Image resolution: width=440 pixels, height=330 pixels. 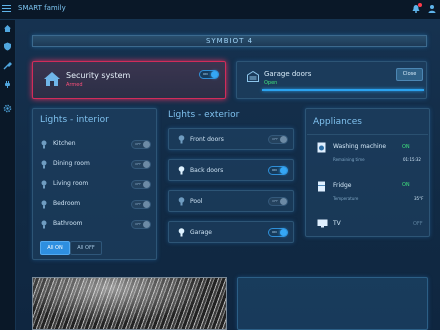 What do you see at coordinates (205, 74) in the screenshot?
I see `security-toggle-text: ON` at bounding box center [205, 74].